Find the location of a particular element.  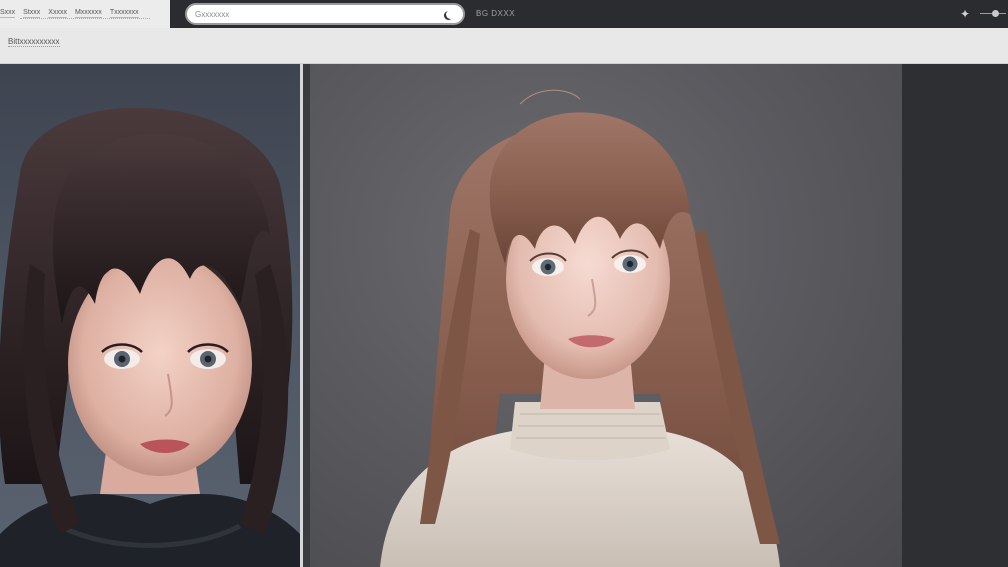

slider-knob is located at coordinates (995, 13).